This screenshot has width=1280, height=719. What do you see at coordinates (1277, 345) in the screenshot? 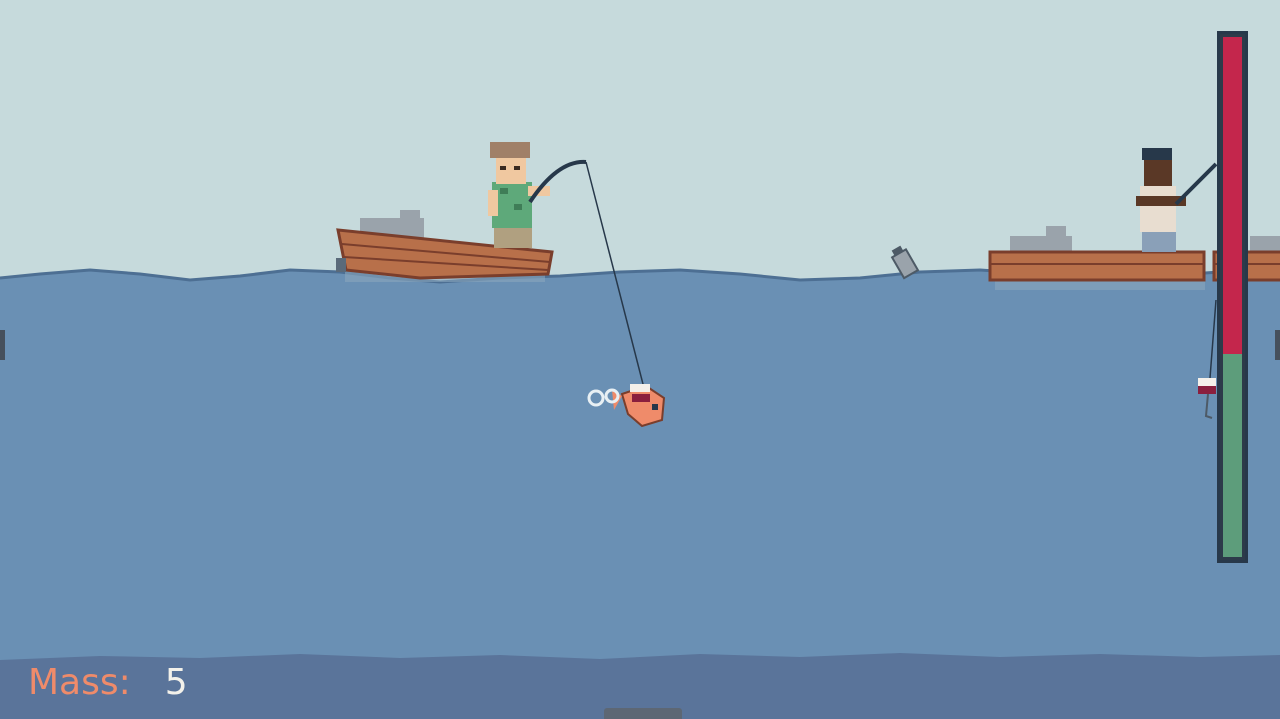
I see `right-edge-handle` at bounding box center [1277, 345].